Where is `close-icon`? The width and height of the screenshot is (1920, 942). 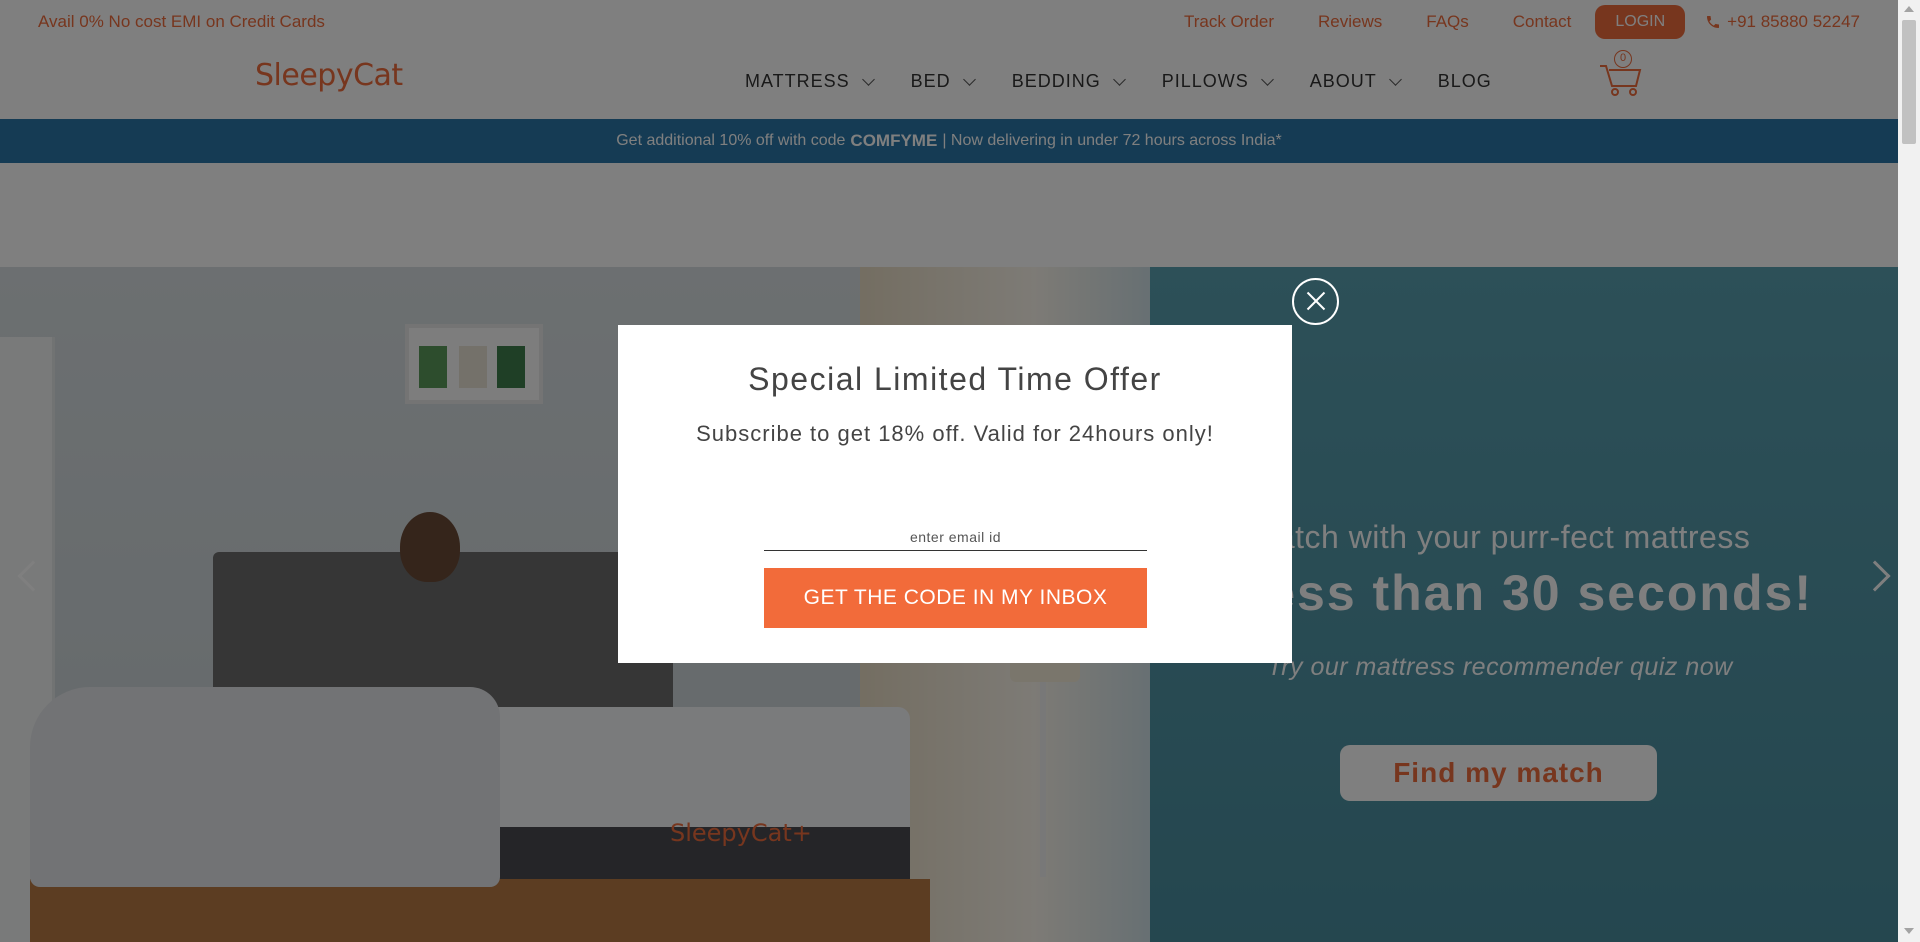 close-icon is located at coordinates (1315, 301).